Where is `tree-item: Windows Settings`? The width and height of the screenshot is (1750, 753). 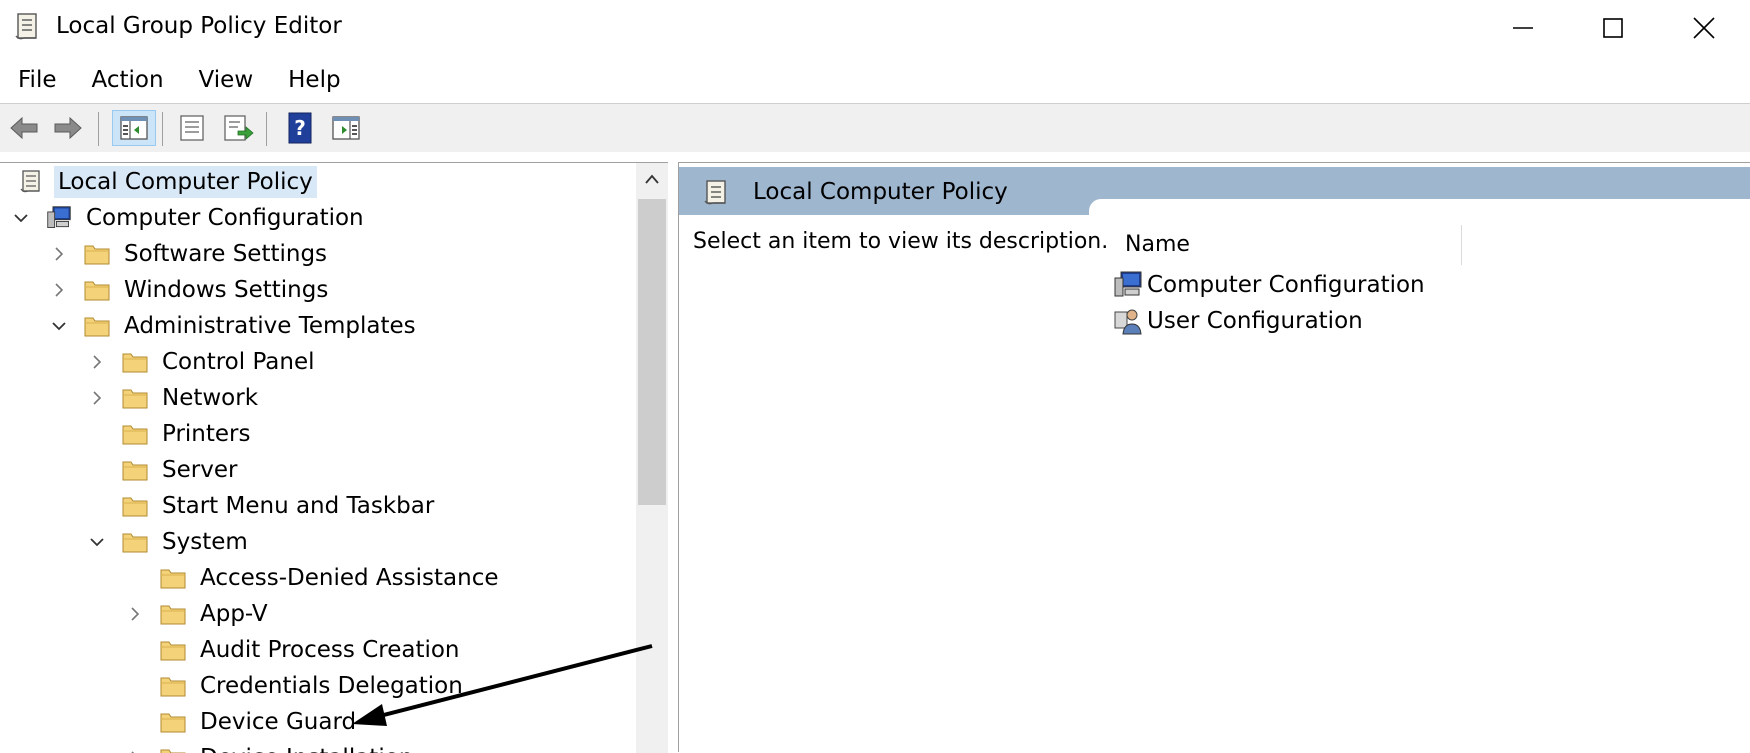 tree-item: Windows Settings is located at coordinates (191, 290).